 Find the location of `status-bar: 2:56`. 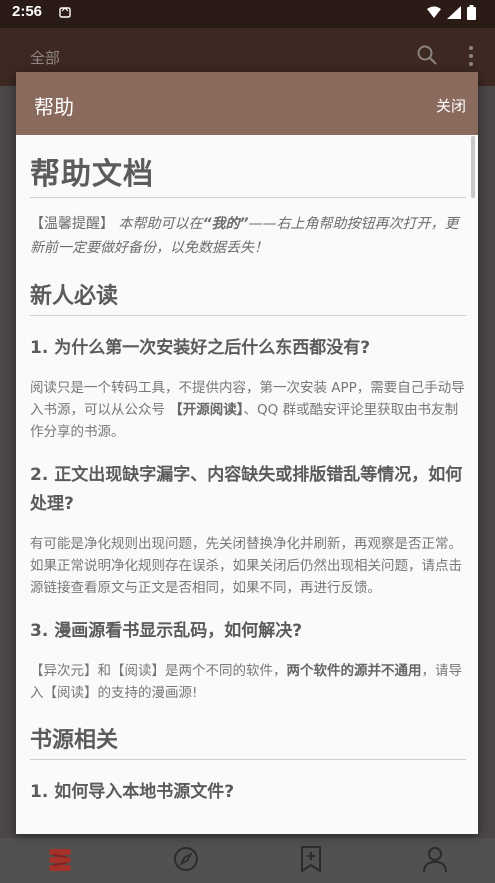

status-bar: 2:56 is located at coordinates (247, 14).